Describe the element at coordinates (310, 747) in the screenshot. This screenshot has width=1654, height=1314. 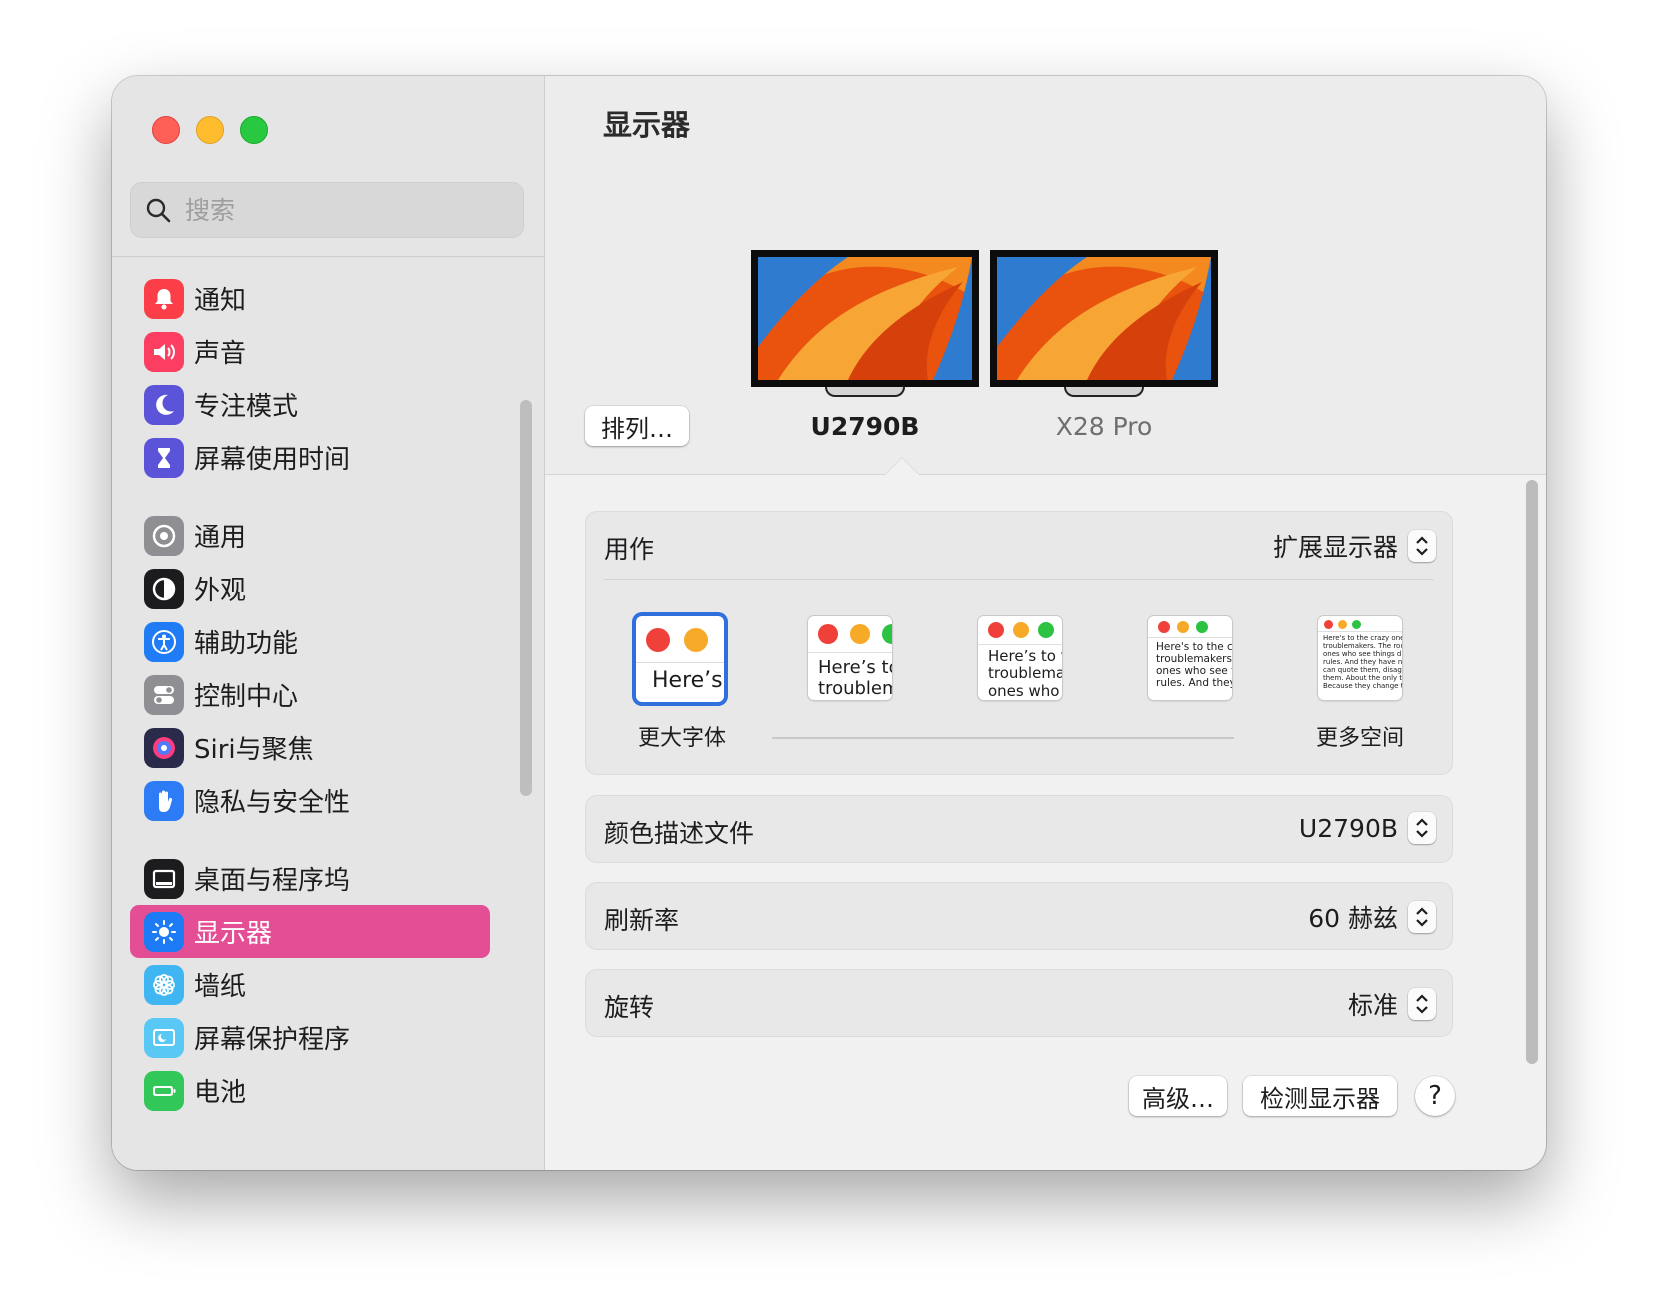
I see `sidebar-item: Siri与聚焦` at that location.